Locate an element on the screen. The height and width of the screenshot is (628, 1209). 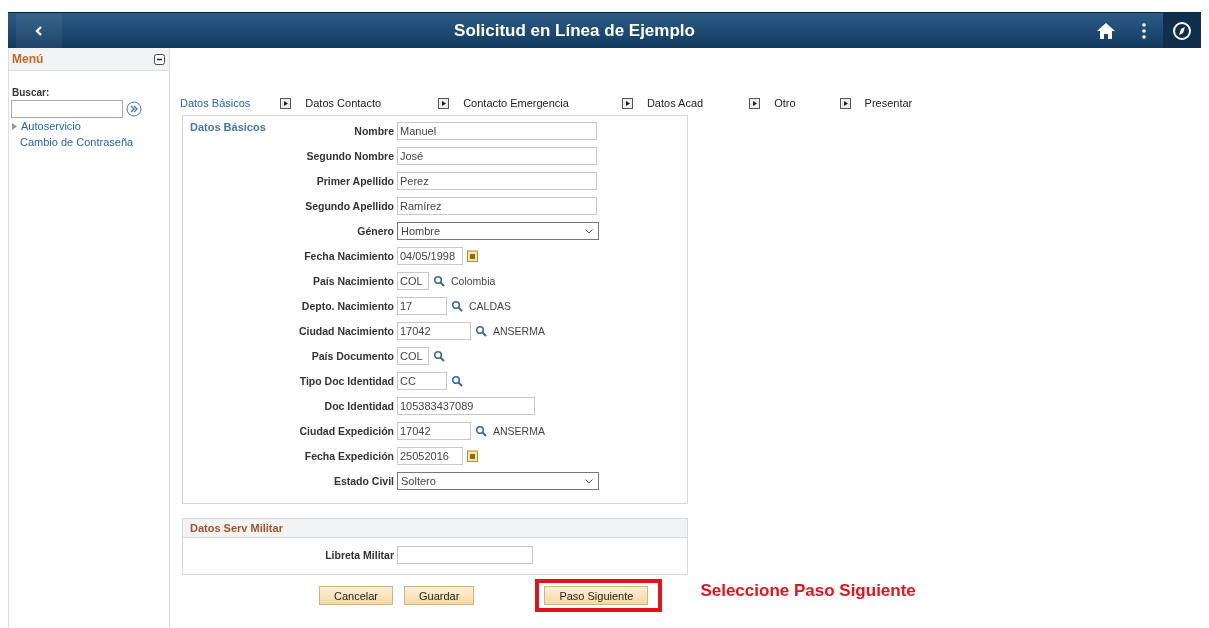
step-link: Otro is located at coordinates (785, 103).